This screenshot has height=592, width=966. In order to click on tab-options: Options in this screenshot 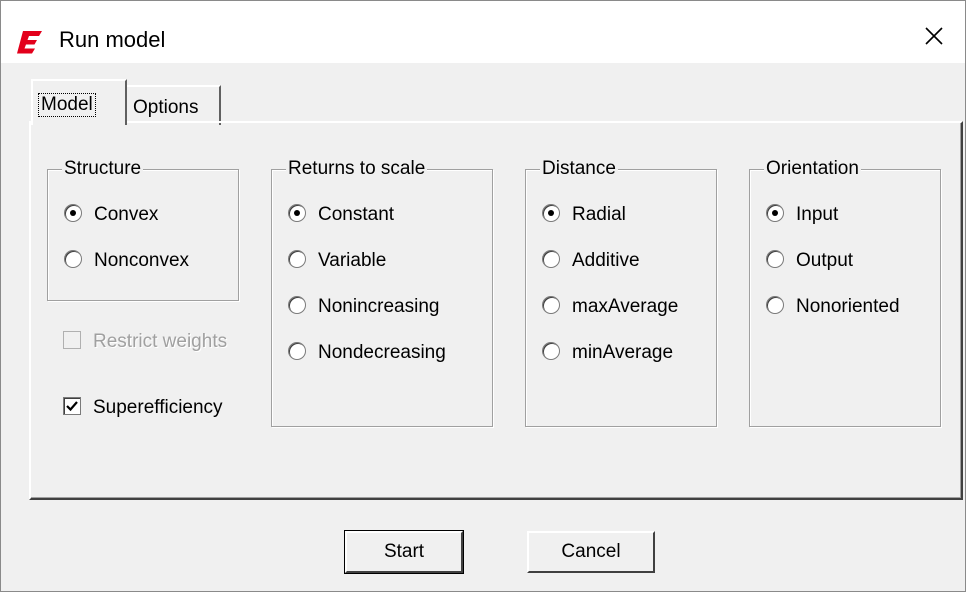, I will do `click(173, 105)`.